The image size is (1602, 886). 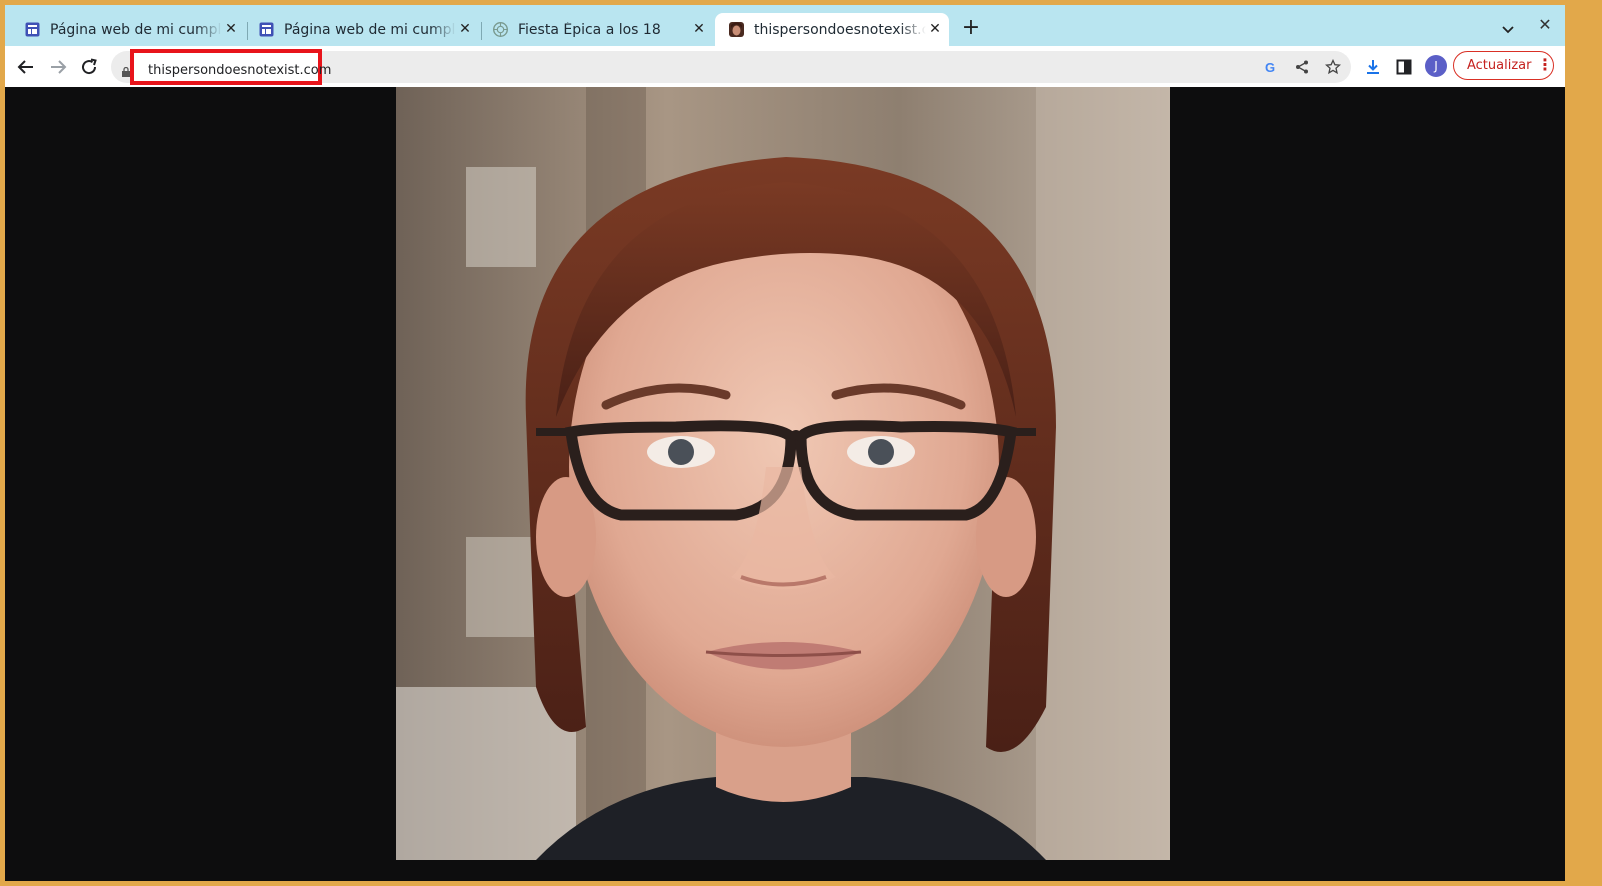 What do you see at coordinates (736, 29) in the screenshot?
I see `face-favicon` at bounding box center [736, 29].